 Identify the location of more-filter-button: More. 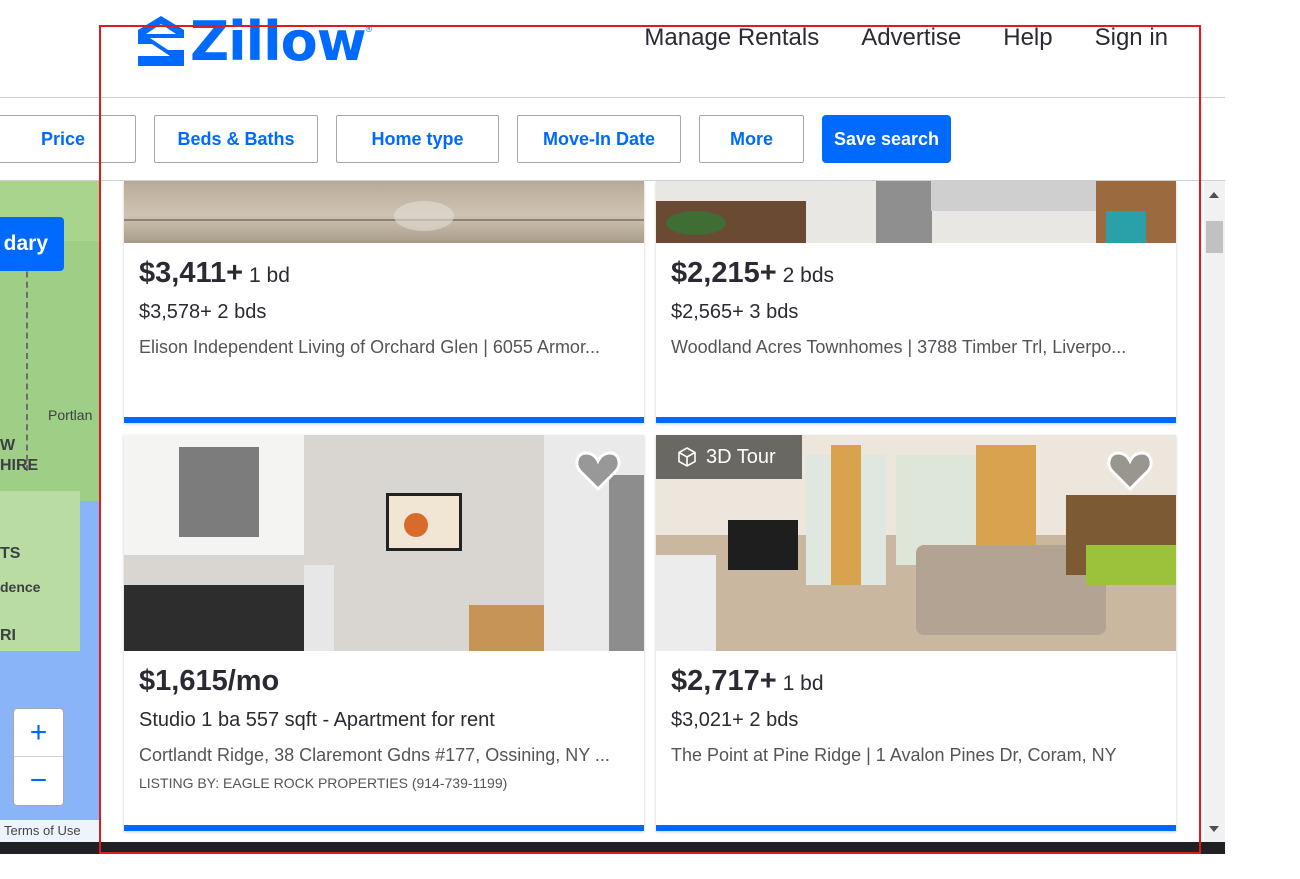
(751, 139).